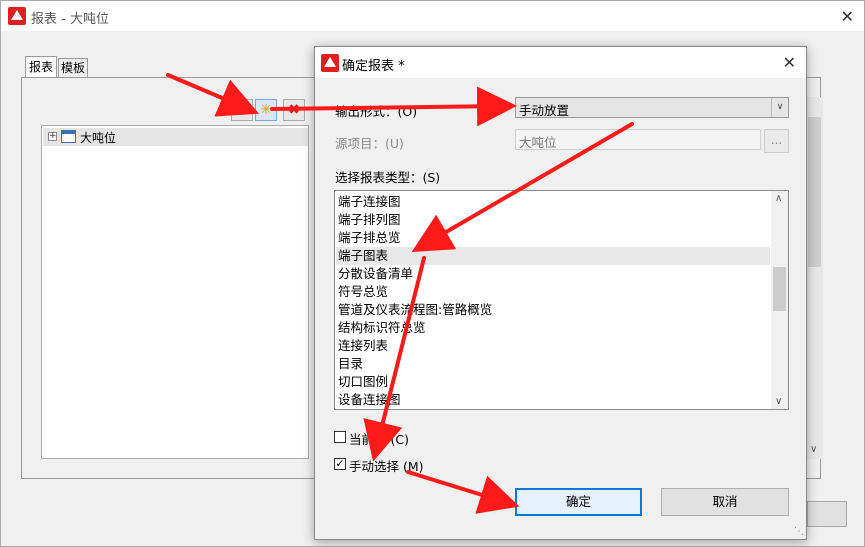 Image resolution: width=865 pixels, height=547 pixels. What do you see at coordinates (369, 143) in the screenshot?
I see `source-project-label: 源项目：(U)` at bounding box center [369, 143].